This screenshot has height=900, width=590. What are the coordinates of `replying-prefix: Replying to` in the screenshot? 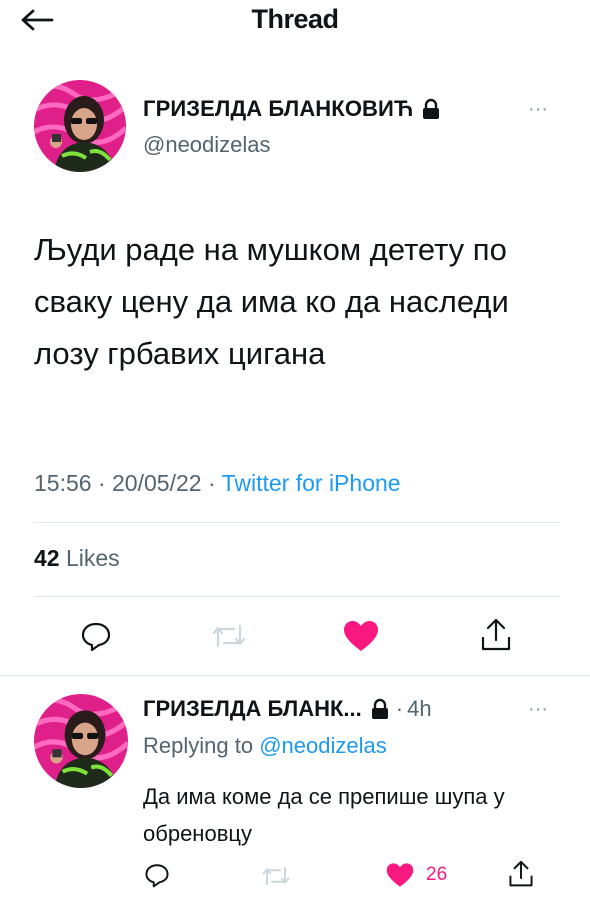 It's located at (198, 745).